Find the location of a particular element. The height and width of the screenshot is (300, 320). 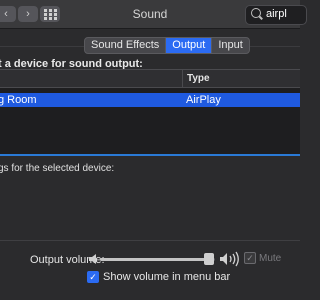

device-type: AirPlay is located at coordinates (203, 100).